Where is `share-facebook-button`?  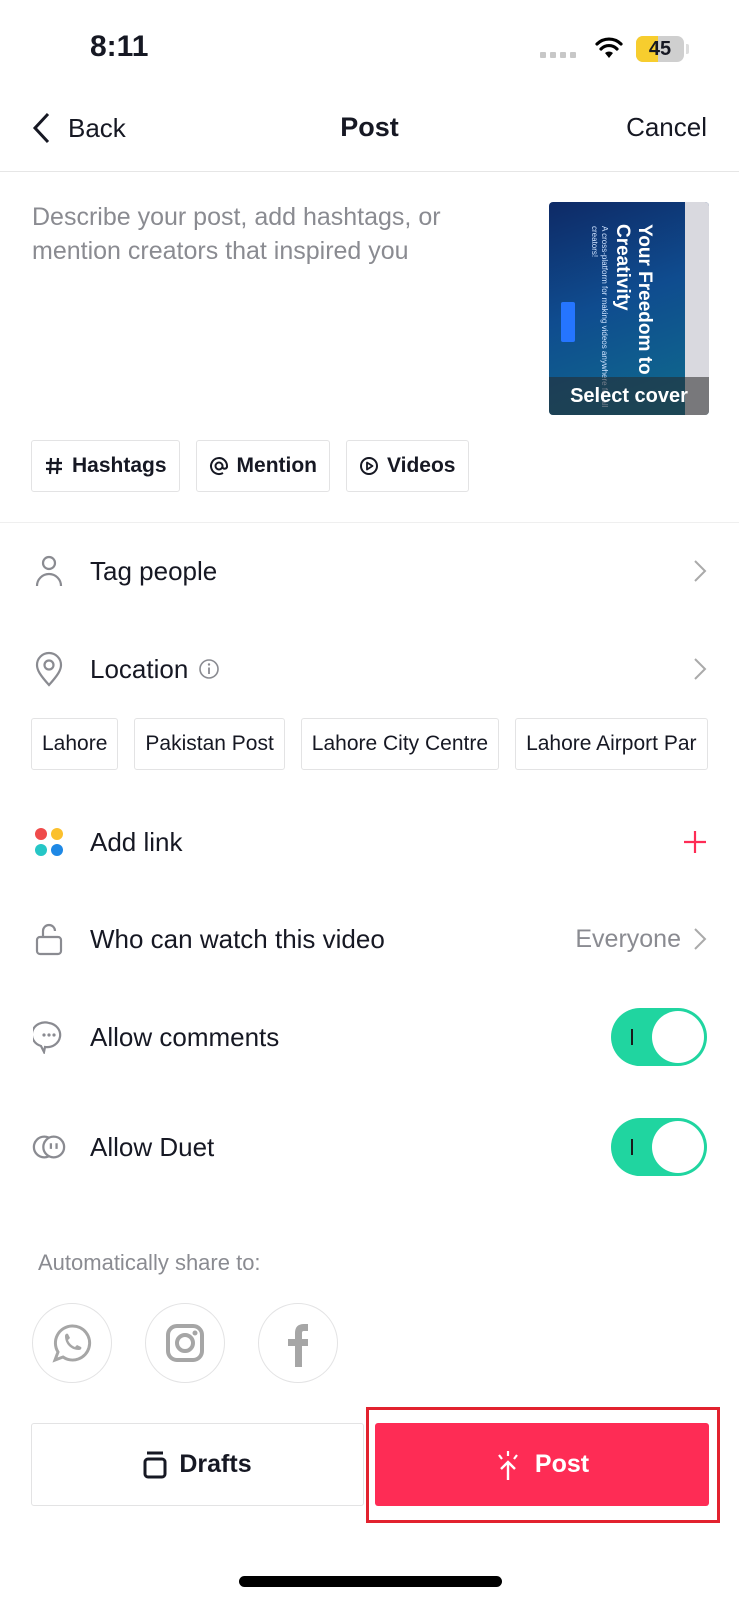
share-facebook-button is located at coordinates (298, 1343).